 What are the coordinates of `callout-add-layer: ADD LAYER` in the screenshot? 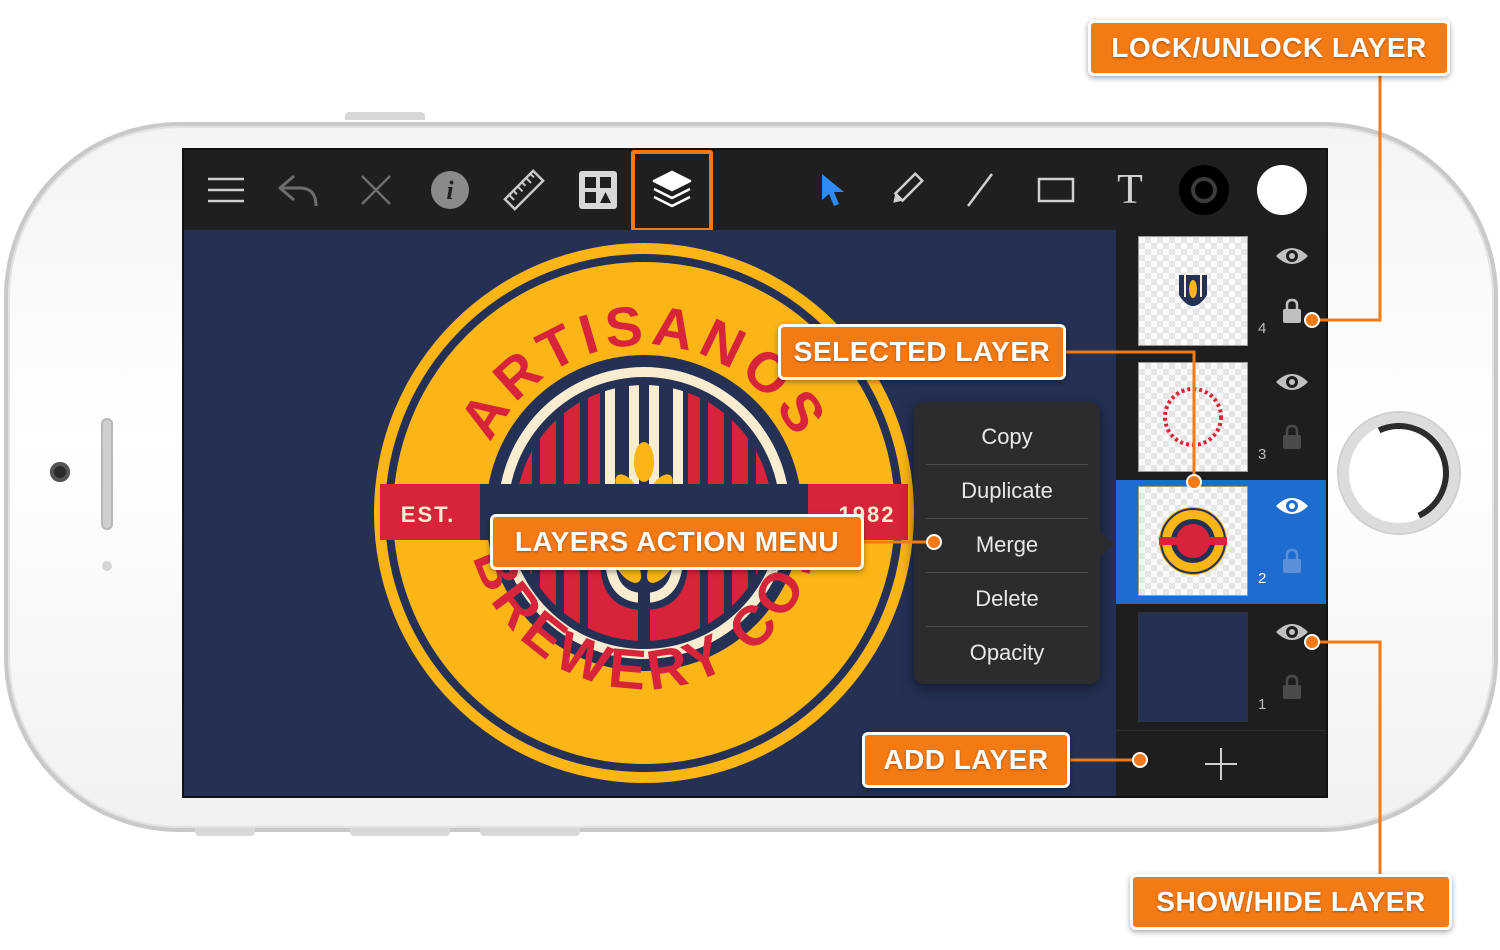 It's located at (966, 760).